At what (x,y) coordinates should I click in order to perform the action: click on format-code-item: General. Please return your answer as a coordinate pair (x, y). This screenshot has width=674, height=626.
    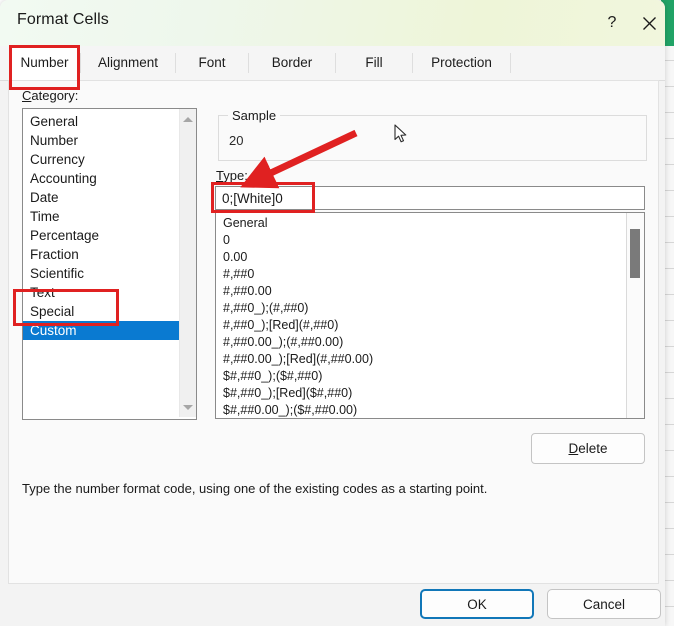
    Looking at the image, I should click on (421, 223).